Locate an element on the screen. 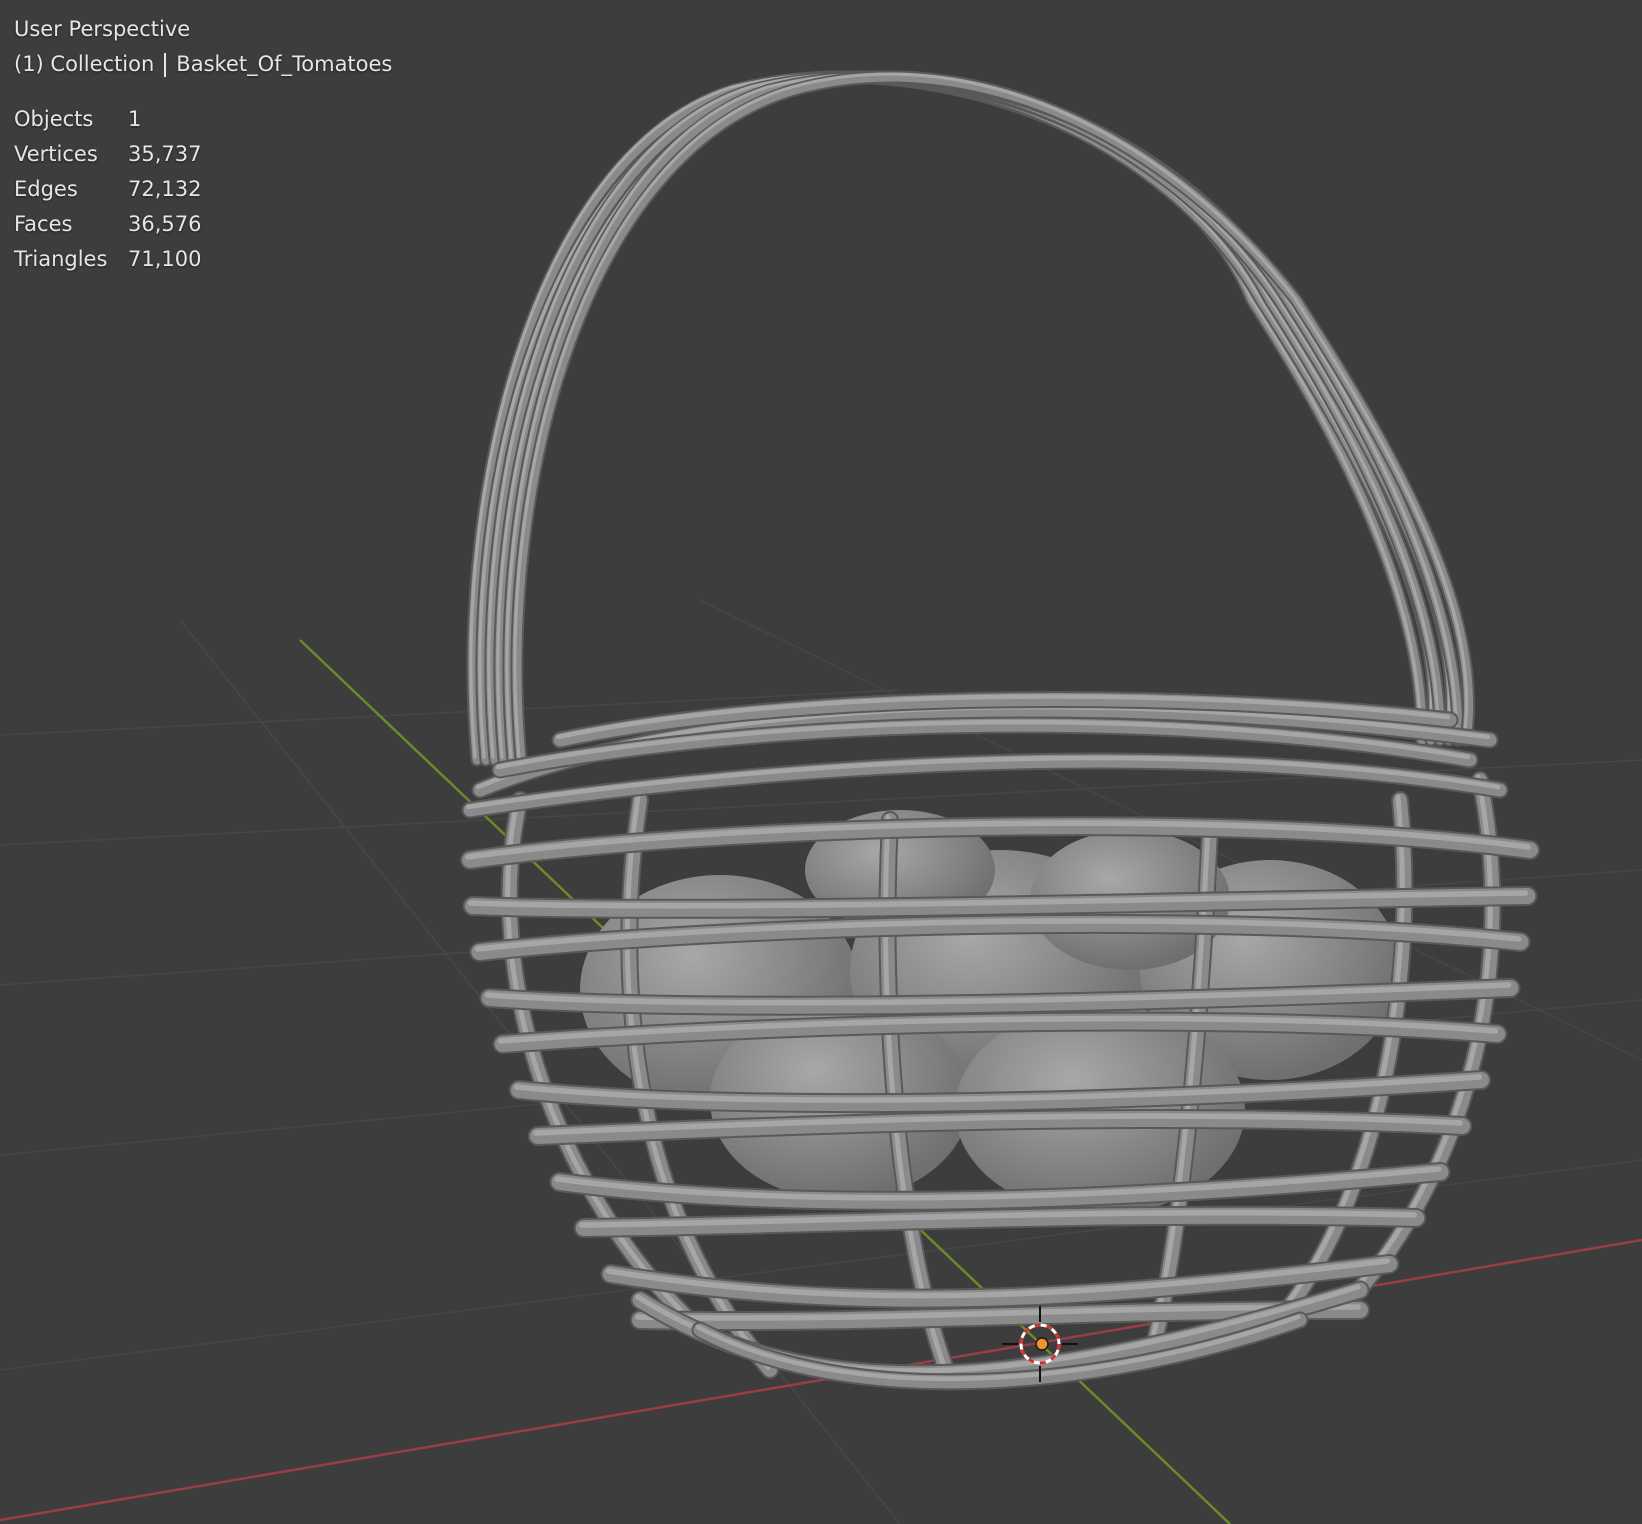  active-object-name: Basket_Of_Tomatoes is located at coordinates (284, 64).